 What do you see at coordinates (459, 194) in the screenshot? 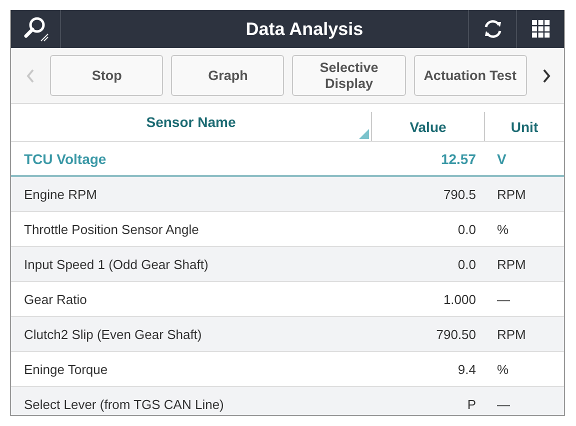
I see `table-cell: 790.5` at bounding box center [459, 194].